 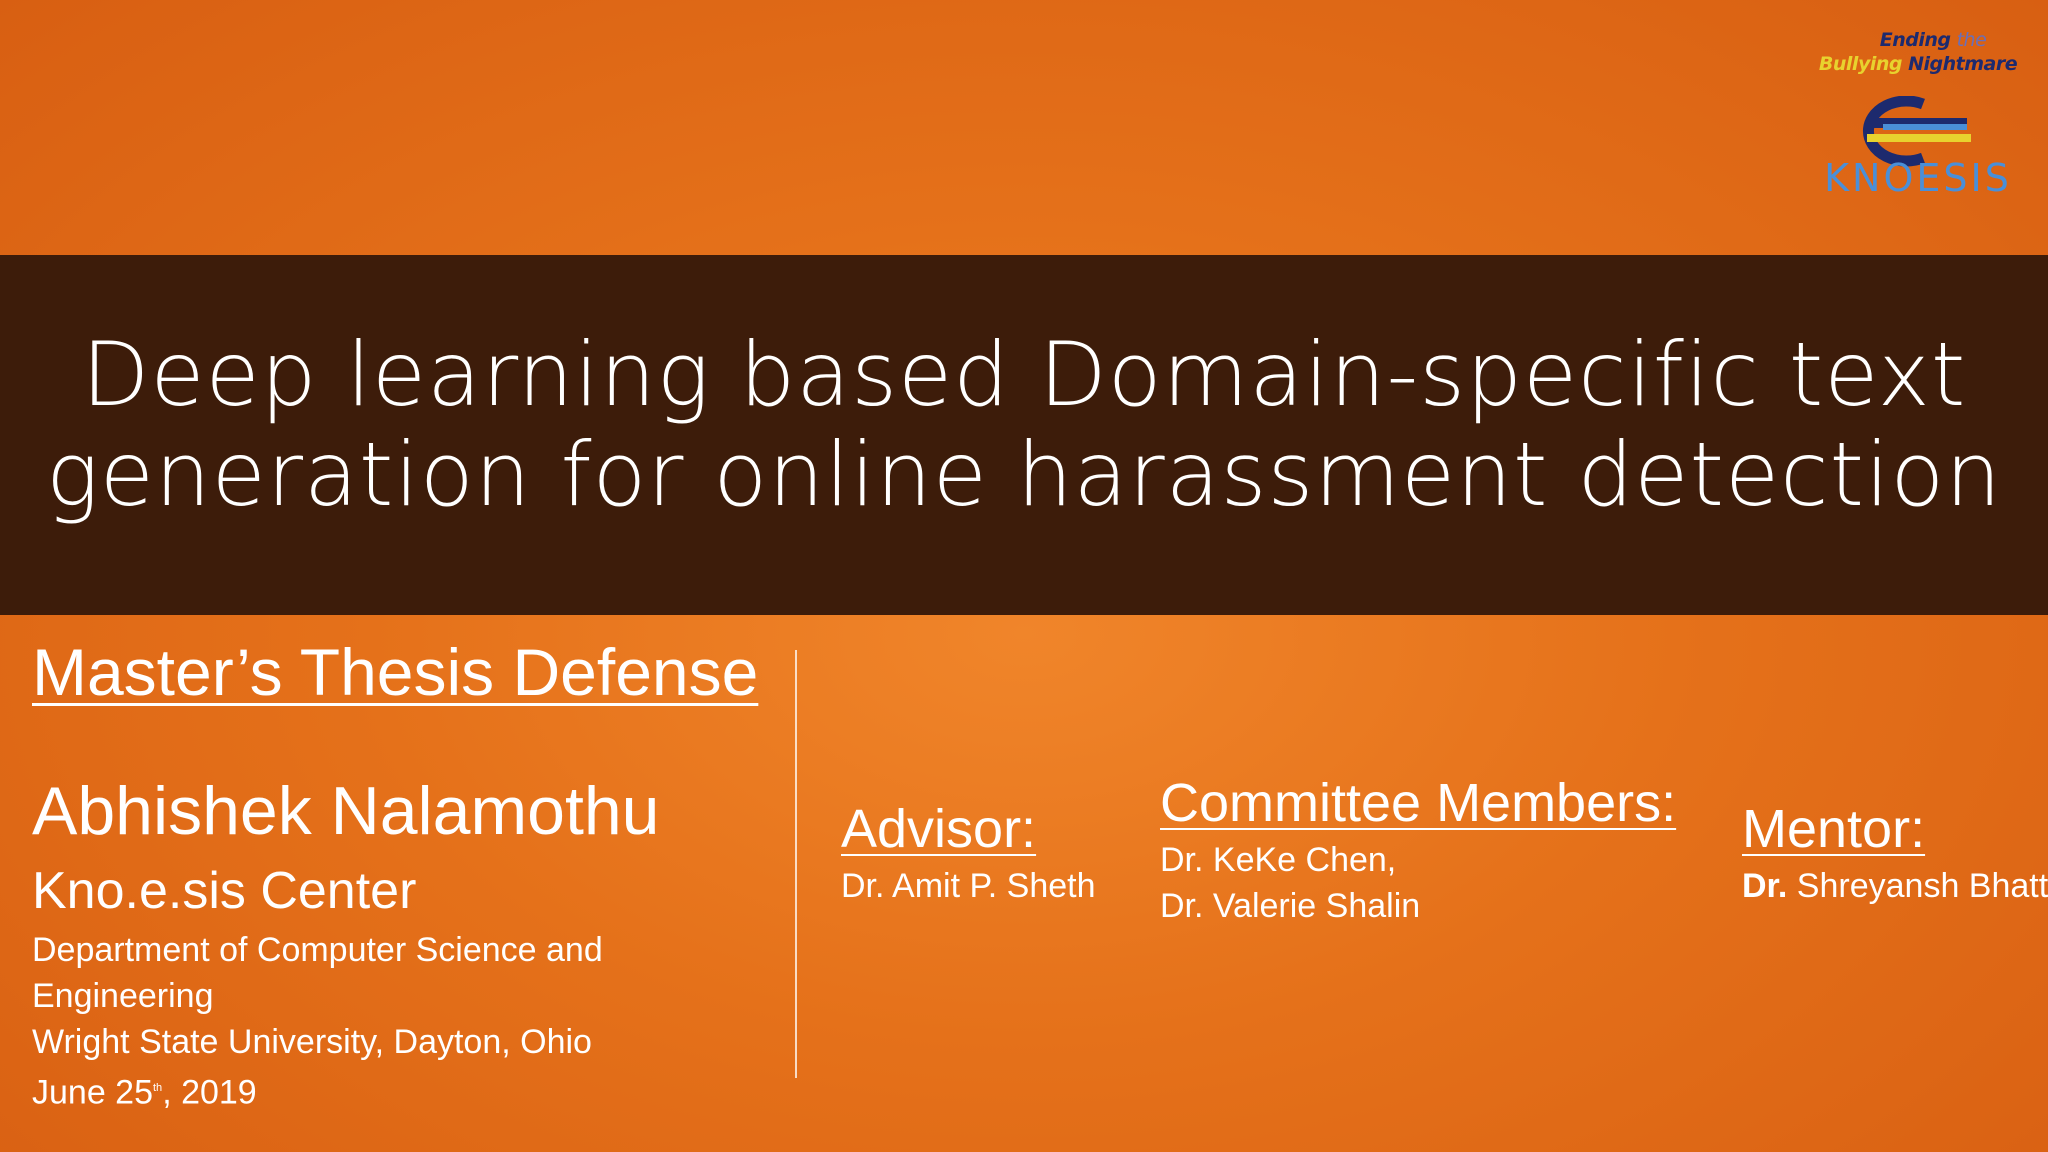 What do you see at coordinates (395, 672) in the screenshot?
I see `subtitle: Master’s Thesis Defense` at bounding box center [395, 672].